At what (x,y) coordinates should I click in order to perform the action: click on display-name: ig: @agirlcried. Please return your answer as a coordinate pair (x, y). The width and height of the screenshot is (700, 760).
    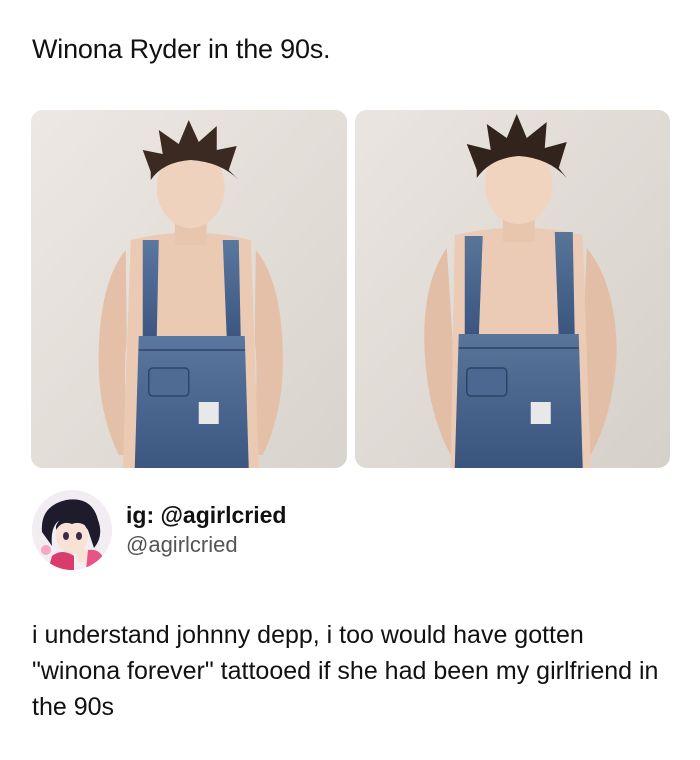
    Looking at the image, I should click on (206, 515).